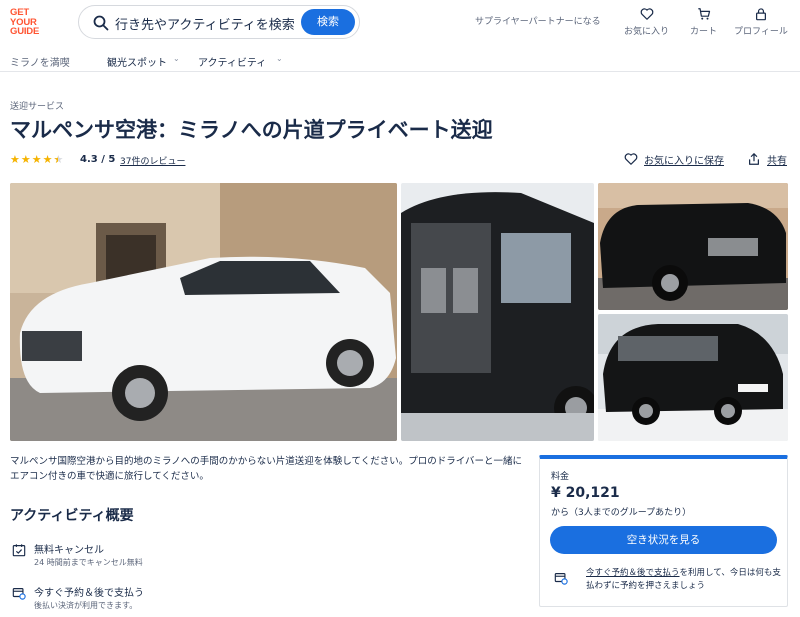 Image resolution: width=800 pixels, height=617 pixels. What do you see at coordinates (646, 22) in the screenshot?
I see `wishlist-nav-button: お気に入り` at bounding box center [646, 22].